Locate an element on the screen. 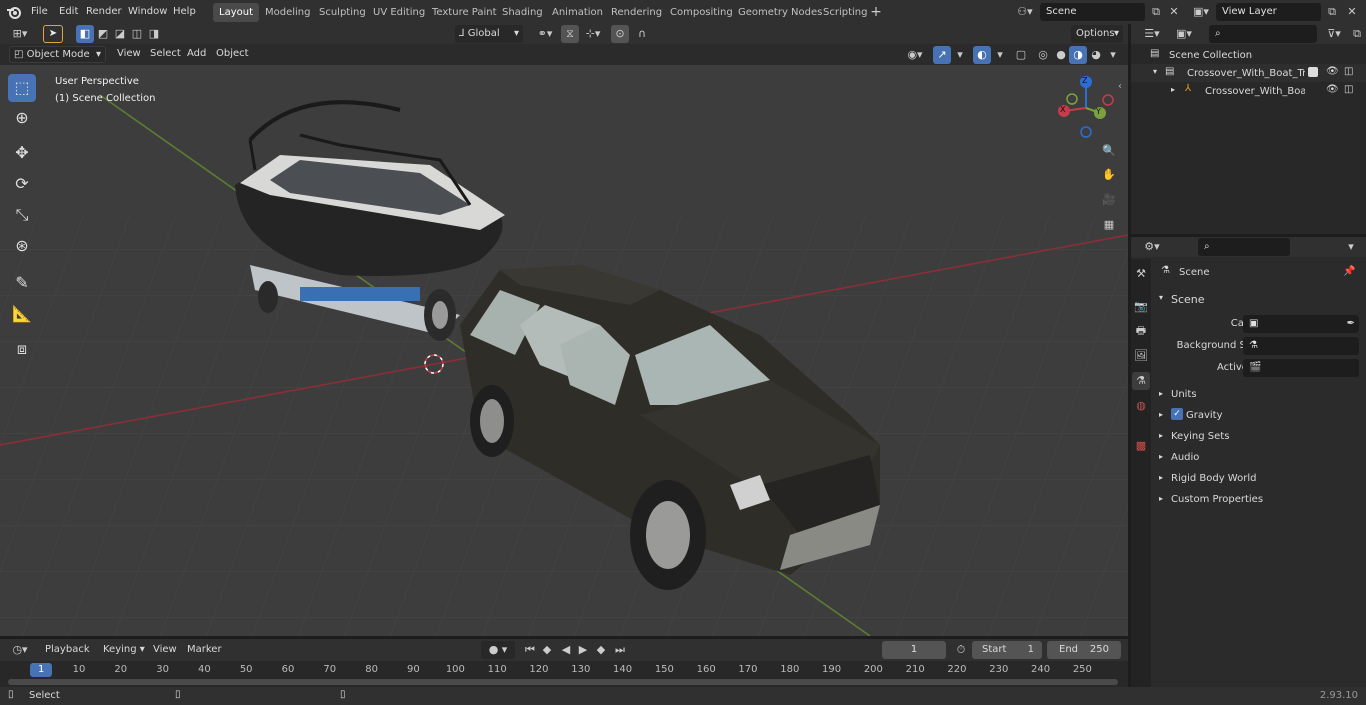 This screenshot has width=1366, height=705. overlay-dropdown-icon: ▾ is located at coordinates (1000, 55).